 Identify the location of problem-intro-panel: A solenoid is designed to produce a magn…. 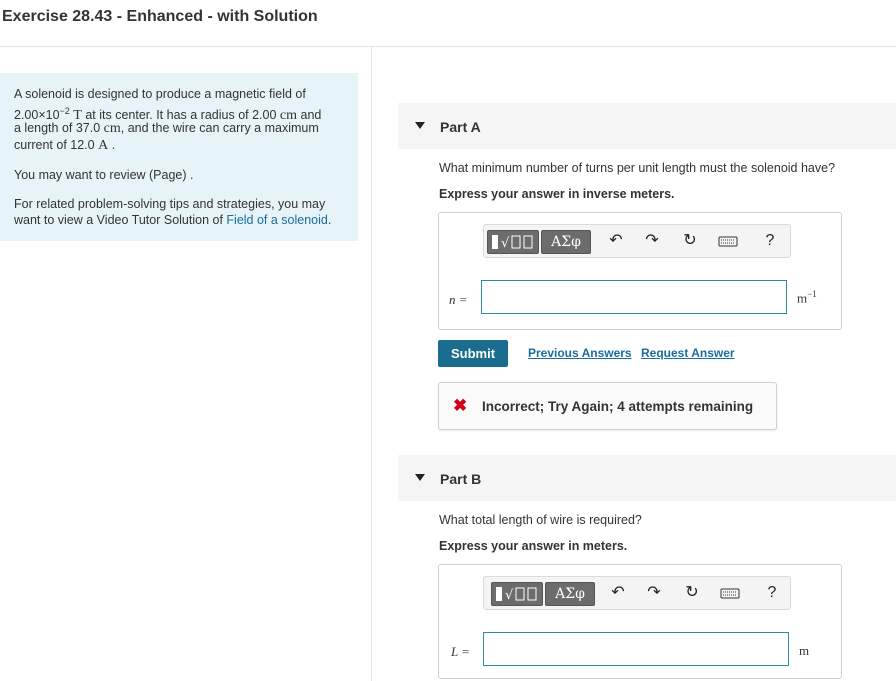
(179, 157).